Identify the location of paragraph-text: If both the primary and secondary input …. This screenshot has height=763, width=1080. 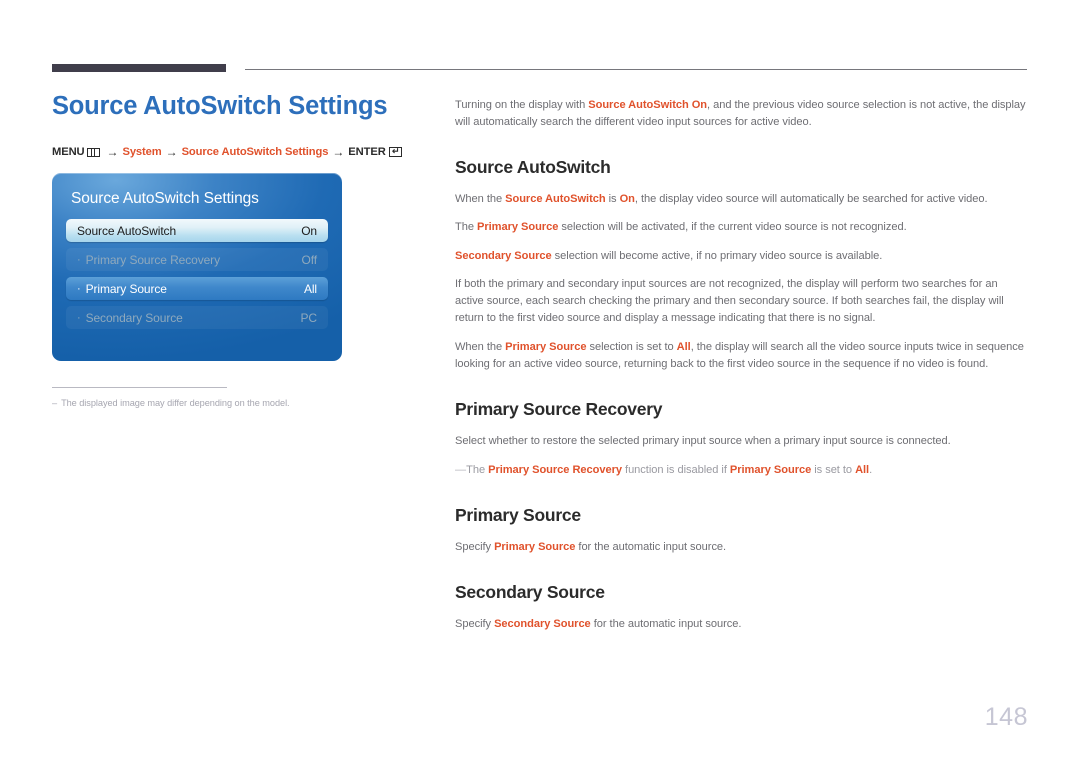
(729, 301).